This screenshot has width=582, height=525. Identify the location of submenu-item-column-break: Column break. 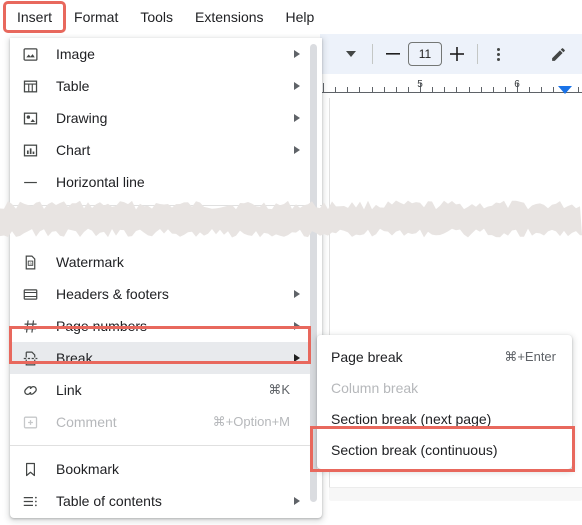
(444, 387).